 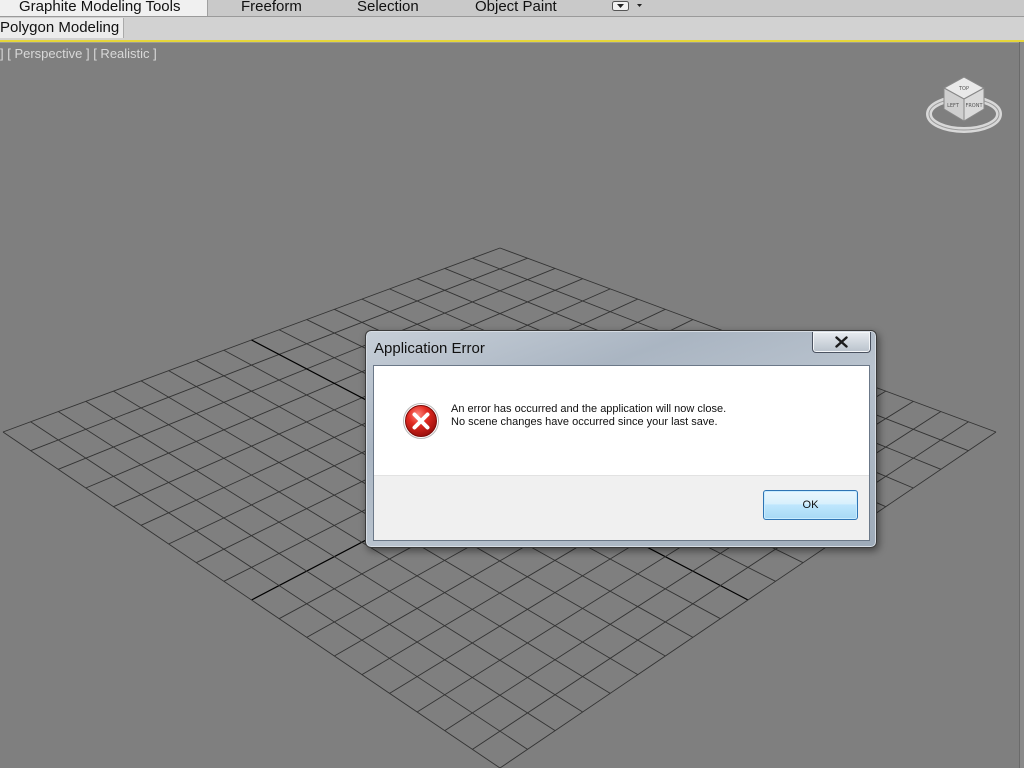 What do you see at coordinates (974, 106) in the screenshot?
I see `viewcube-face-front: FRONT` at bounding box center [974, 106].